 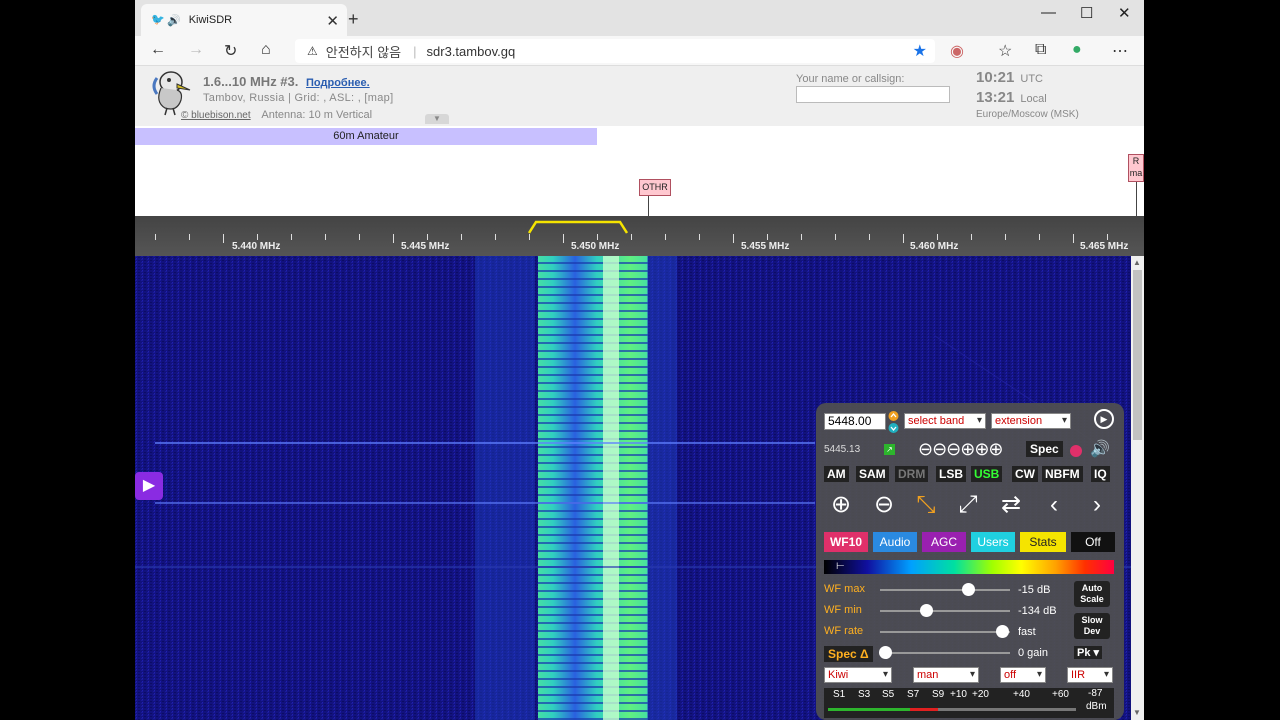 I want to click on zoom-out-icon: ⊖, so click(x=884, y=505).